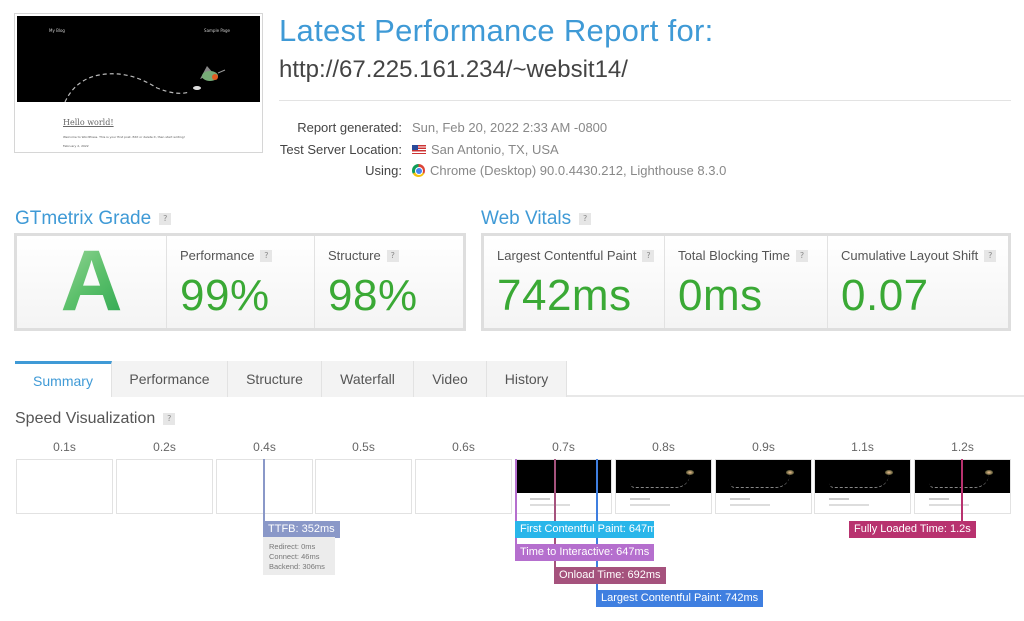 The image size is (1024, 621). I want to click on ttfb-redirect: Redirect: 0ms, so click(292, 546).